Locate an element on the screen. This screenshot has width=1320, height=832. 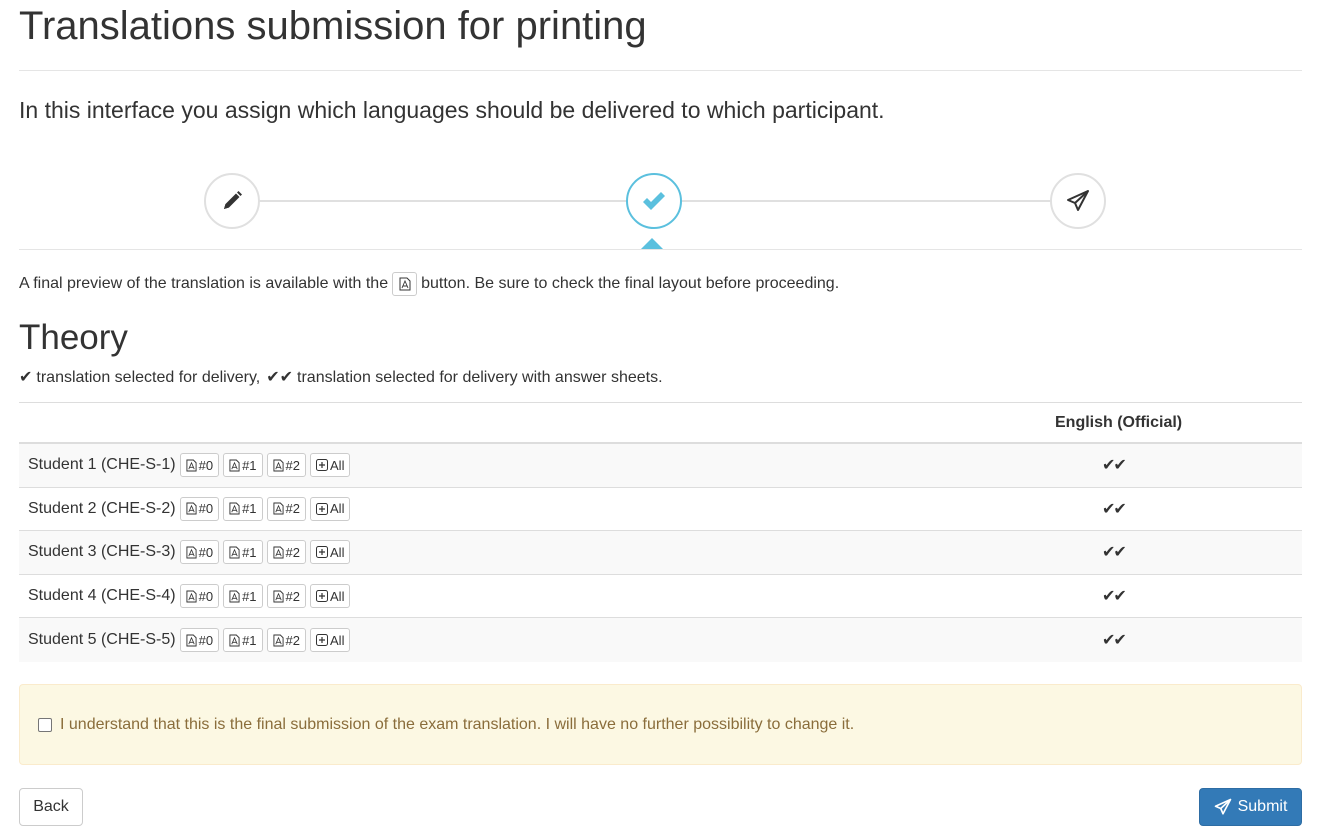
single-check-icon: ✔ is located at coordinates (26, 377).